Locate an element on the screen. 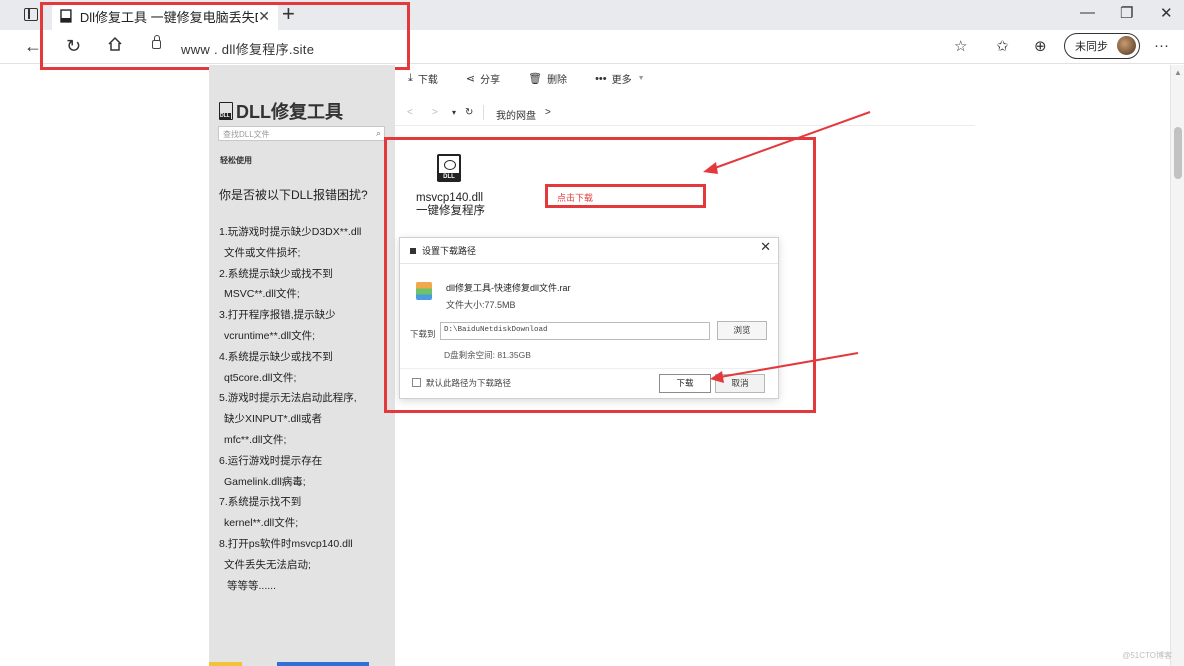  free-space-text: D盘剩余空间: 81.35GB is located at coordinates (487, 355).